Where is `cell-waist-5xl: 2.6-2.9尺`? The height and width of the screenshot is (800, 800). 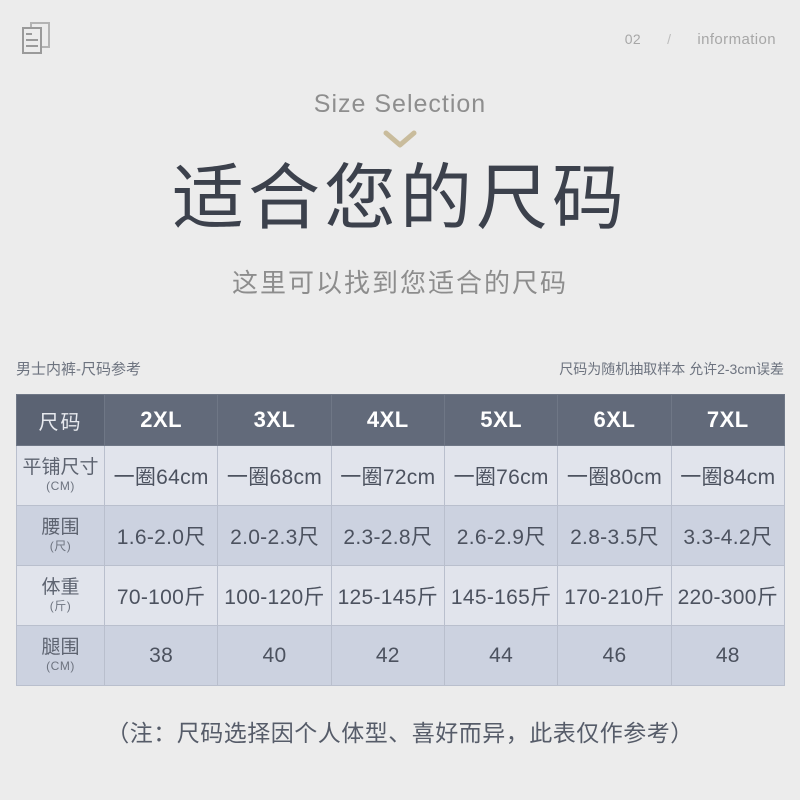 cell-waist-5xl: 2.6-2.9尺 is located at coordinates (501, 535).